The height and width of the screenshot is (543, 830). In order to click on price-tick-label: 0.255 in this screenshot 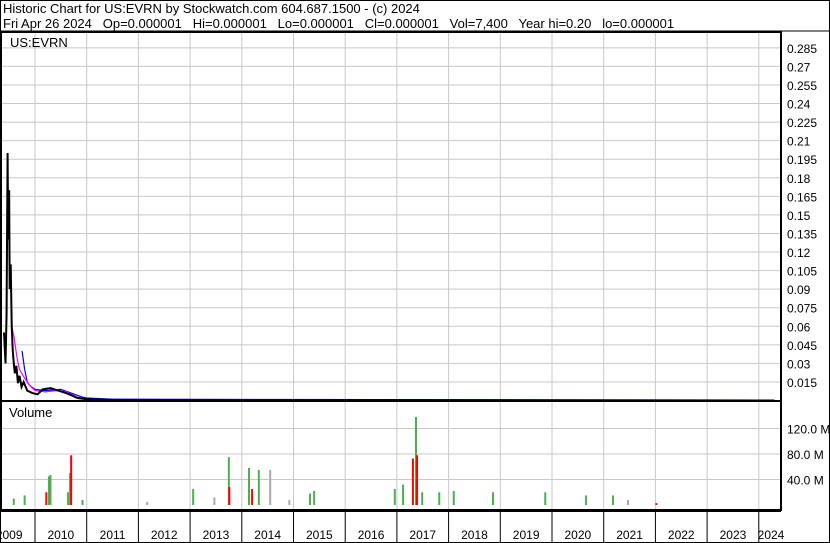, I will do `click(802, 86)`.